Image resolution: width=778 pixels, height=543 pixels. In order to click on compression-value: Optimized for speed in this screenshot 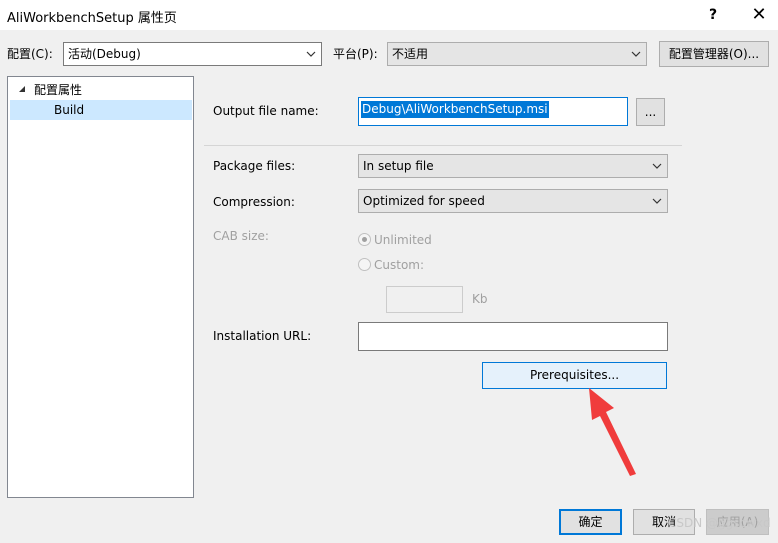, I will do `click(424, 201)`.